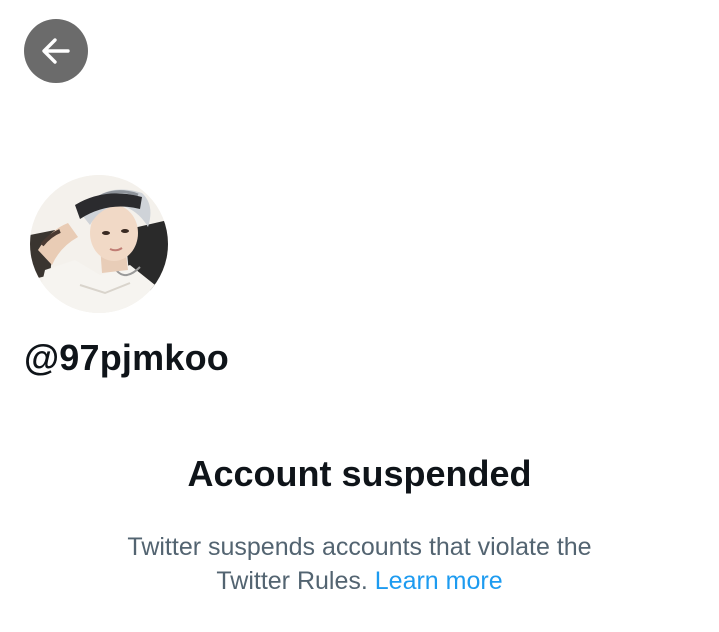  I want to click on learn-more-link: Learn more, so click(439, 581).